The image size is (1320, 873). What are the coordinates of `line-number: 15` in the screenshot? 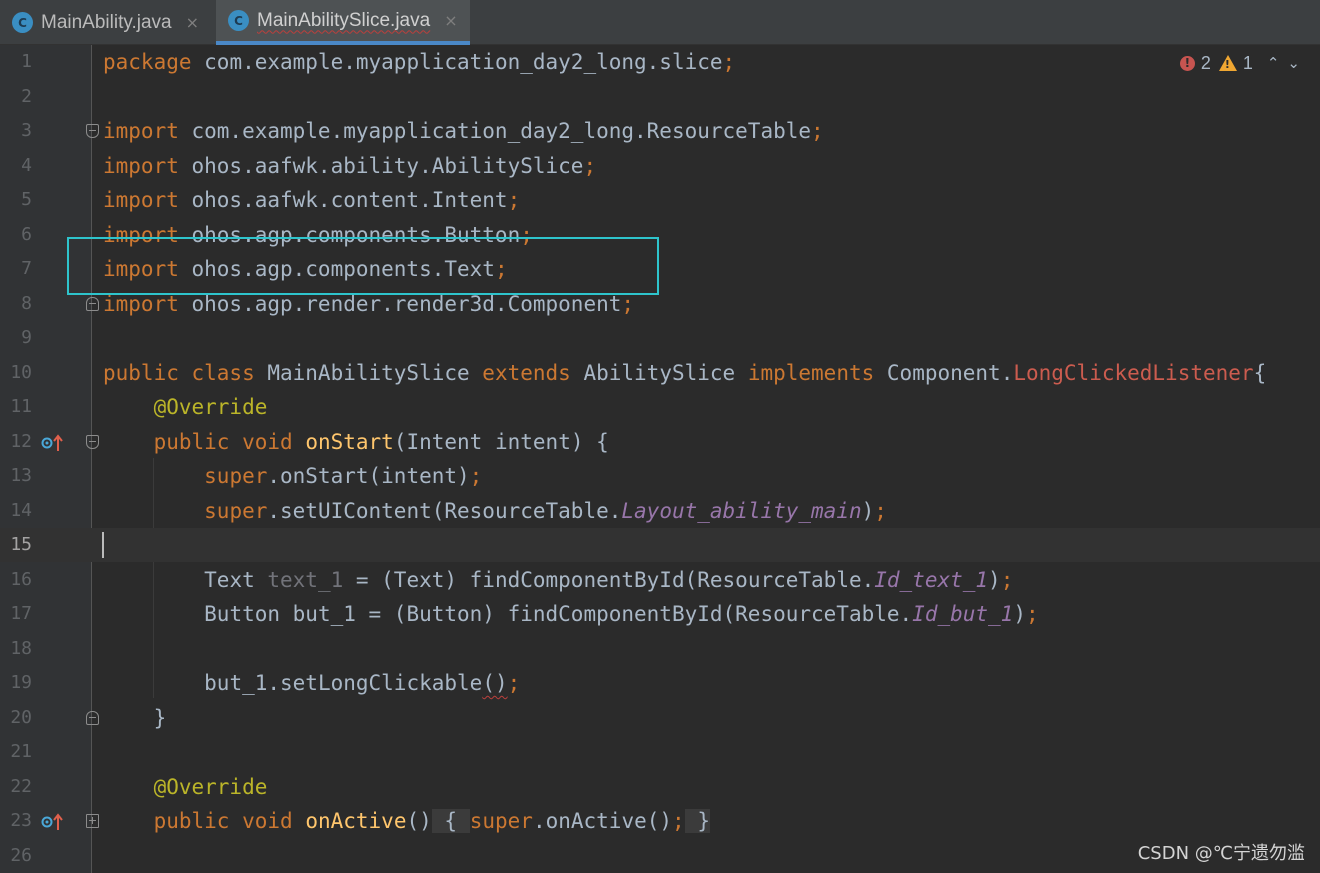 It's located at (21, 544).